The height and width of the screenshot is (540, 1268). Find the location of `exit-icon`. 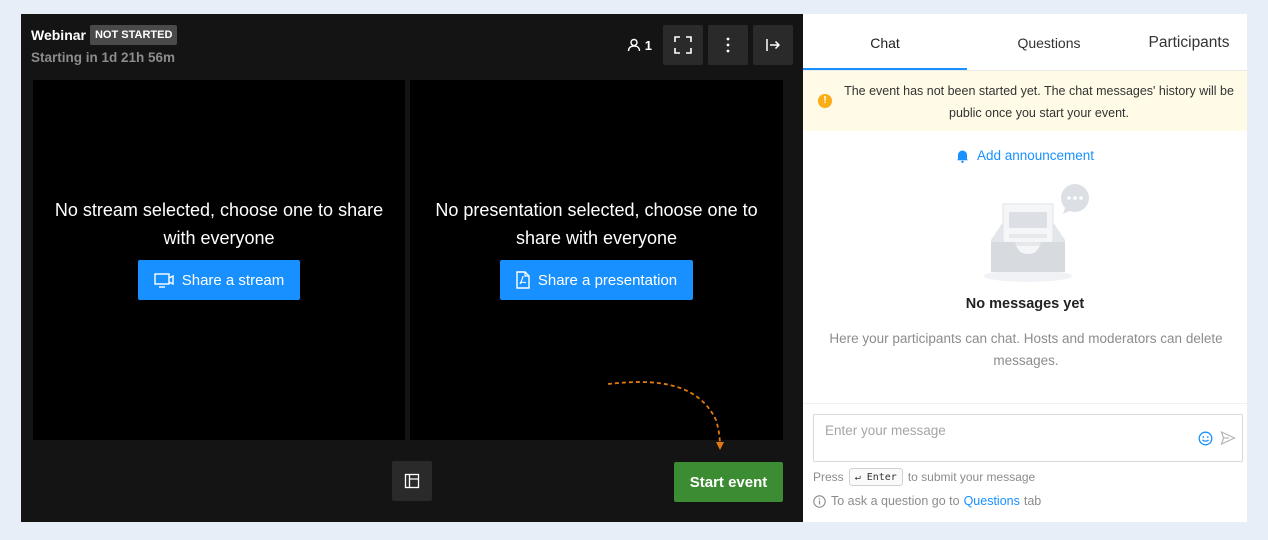

exit-icon is located at coordinates (773, 45).